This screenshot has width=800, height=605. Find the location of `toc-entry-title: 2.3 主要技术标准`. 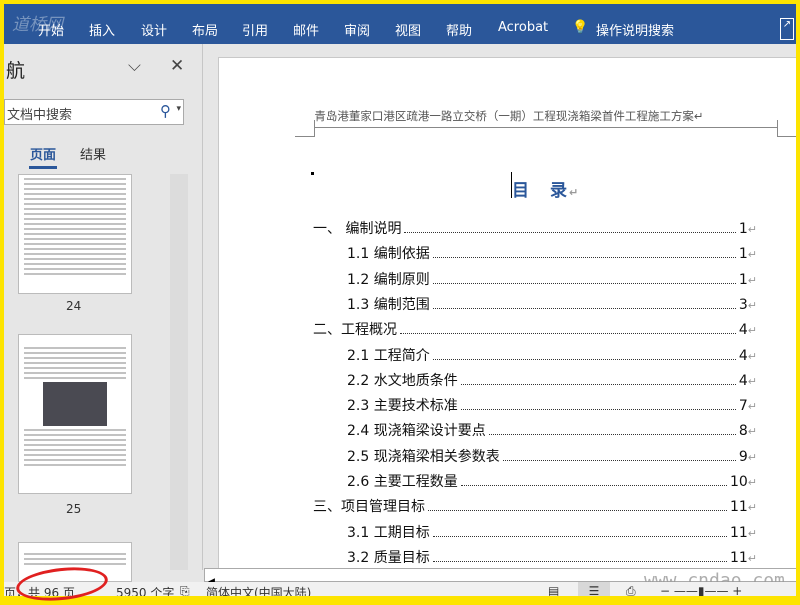

toc-entry-title: 2.3 主要技术标准 is located at coordinates (402, 406).